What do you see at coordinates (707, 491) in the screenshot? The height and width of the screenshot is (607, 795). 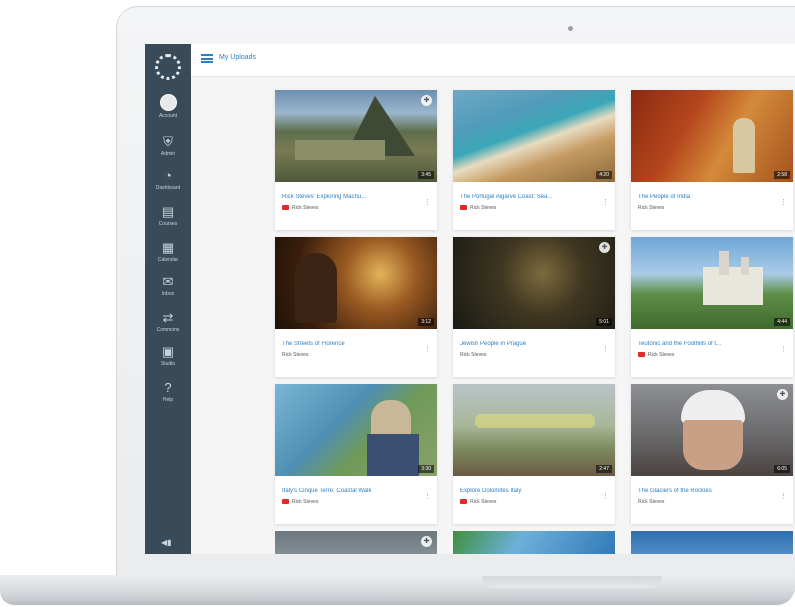 I see `video-title: The Glaciers of the Rockies` at bounding box center [707, 491].